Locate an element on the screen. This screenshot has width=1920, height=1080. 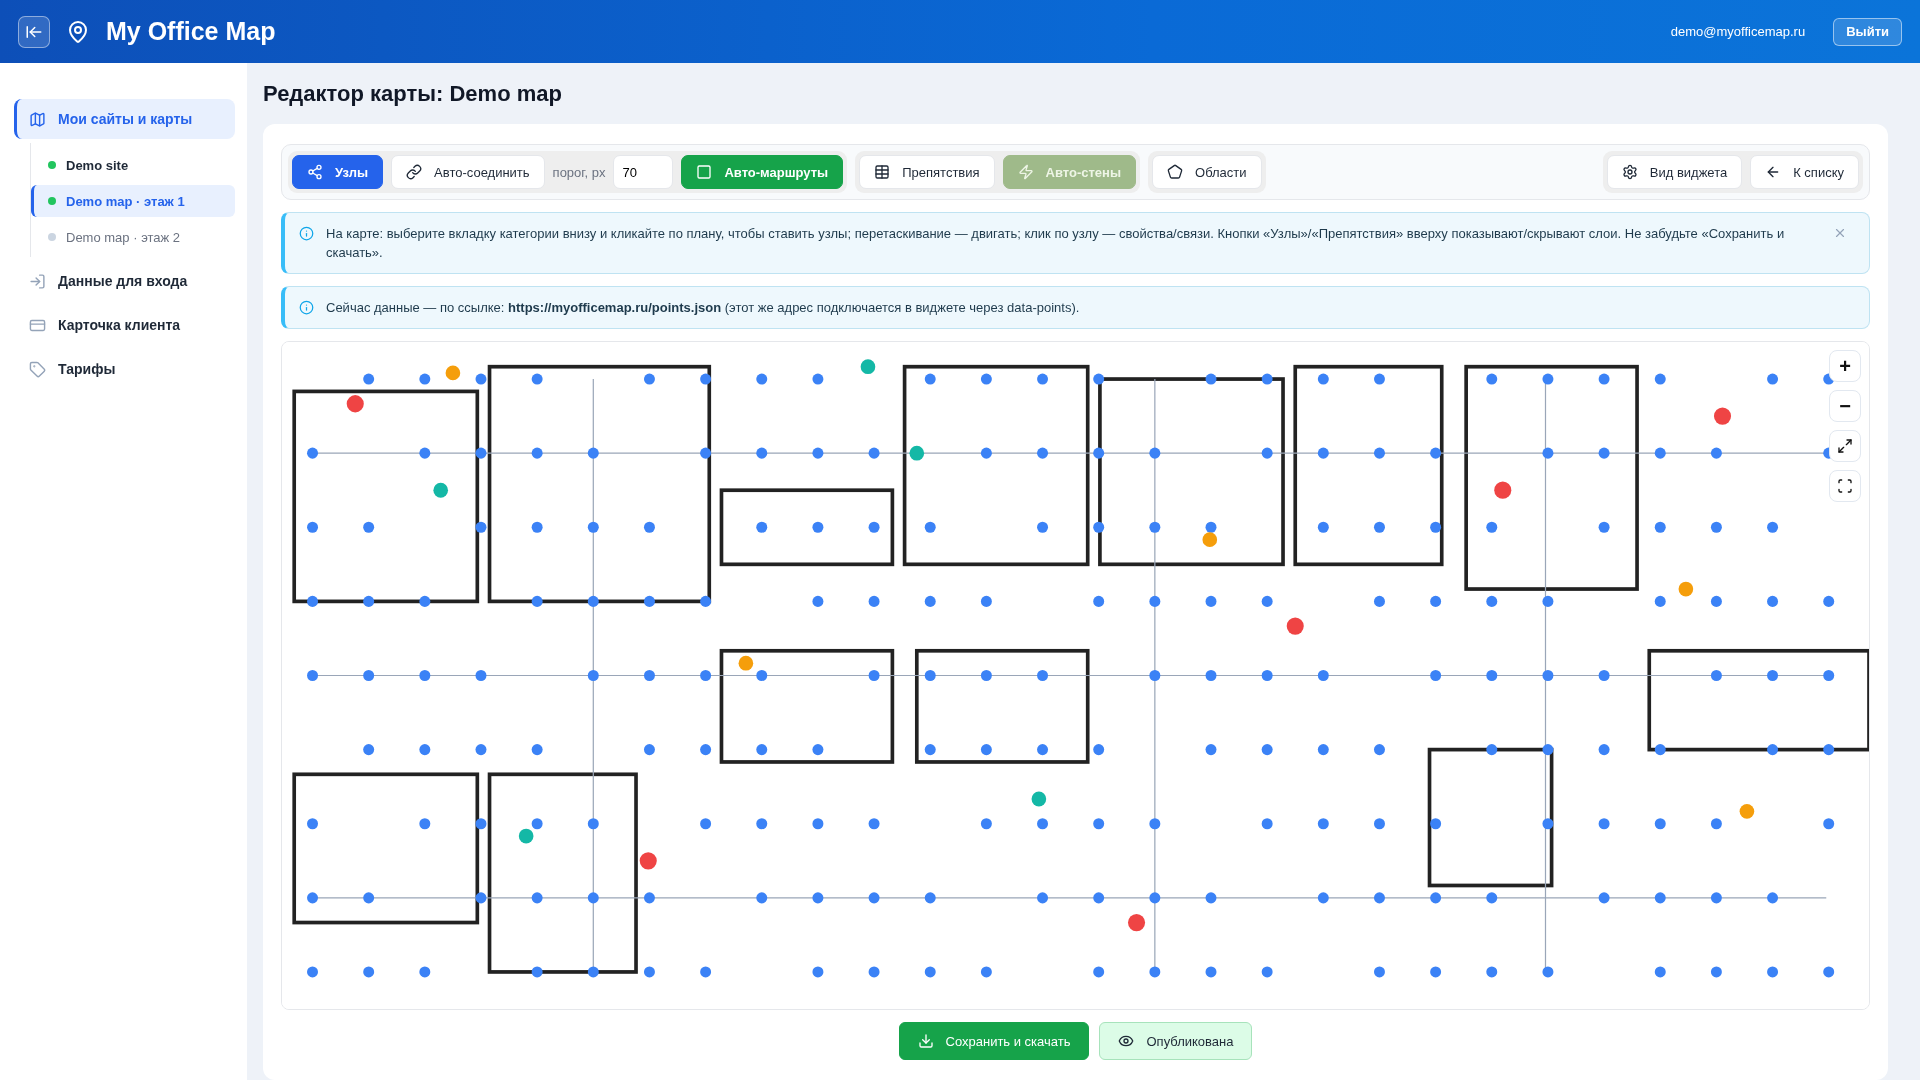
expand-icon is located at coordinates (1845, 446).